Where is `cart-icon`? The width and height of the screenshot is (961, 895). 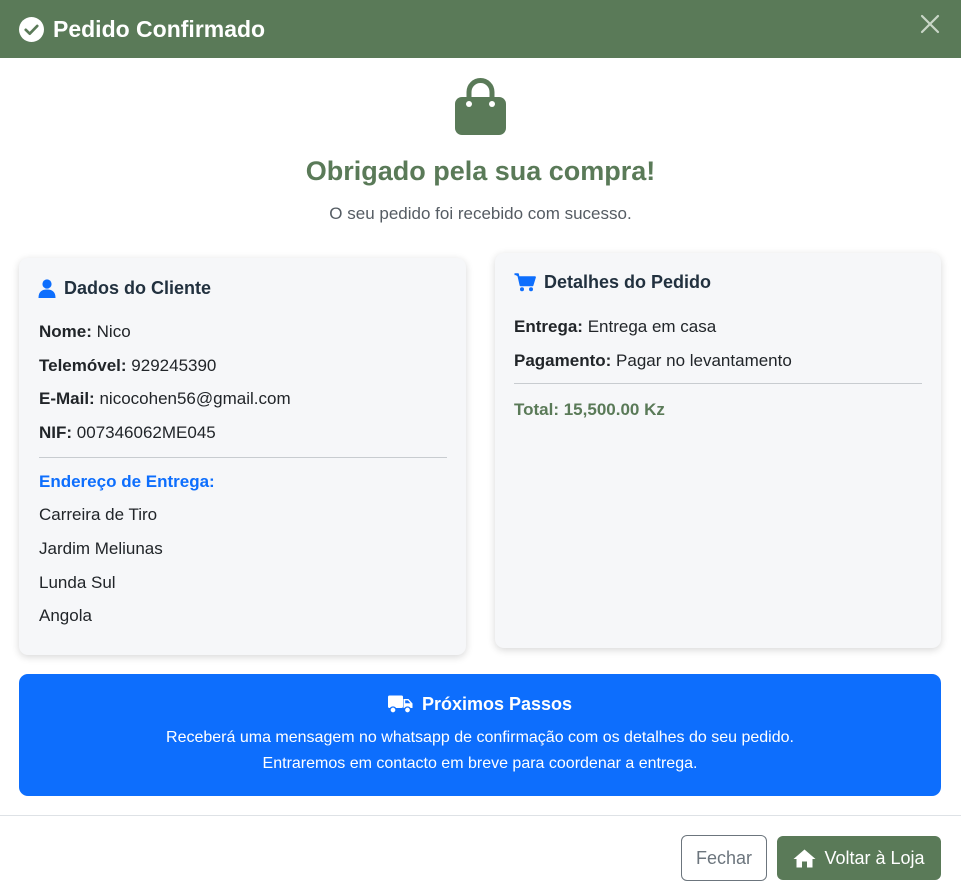
cart-icon is located at coordinates (525, 282).